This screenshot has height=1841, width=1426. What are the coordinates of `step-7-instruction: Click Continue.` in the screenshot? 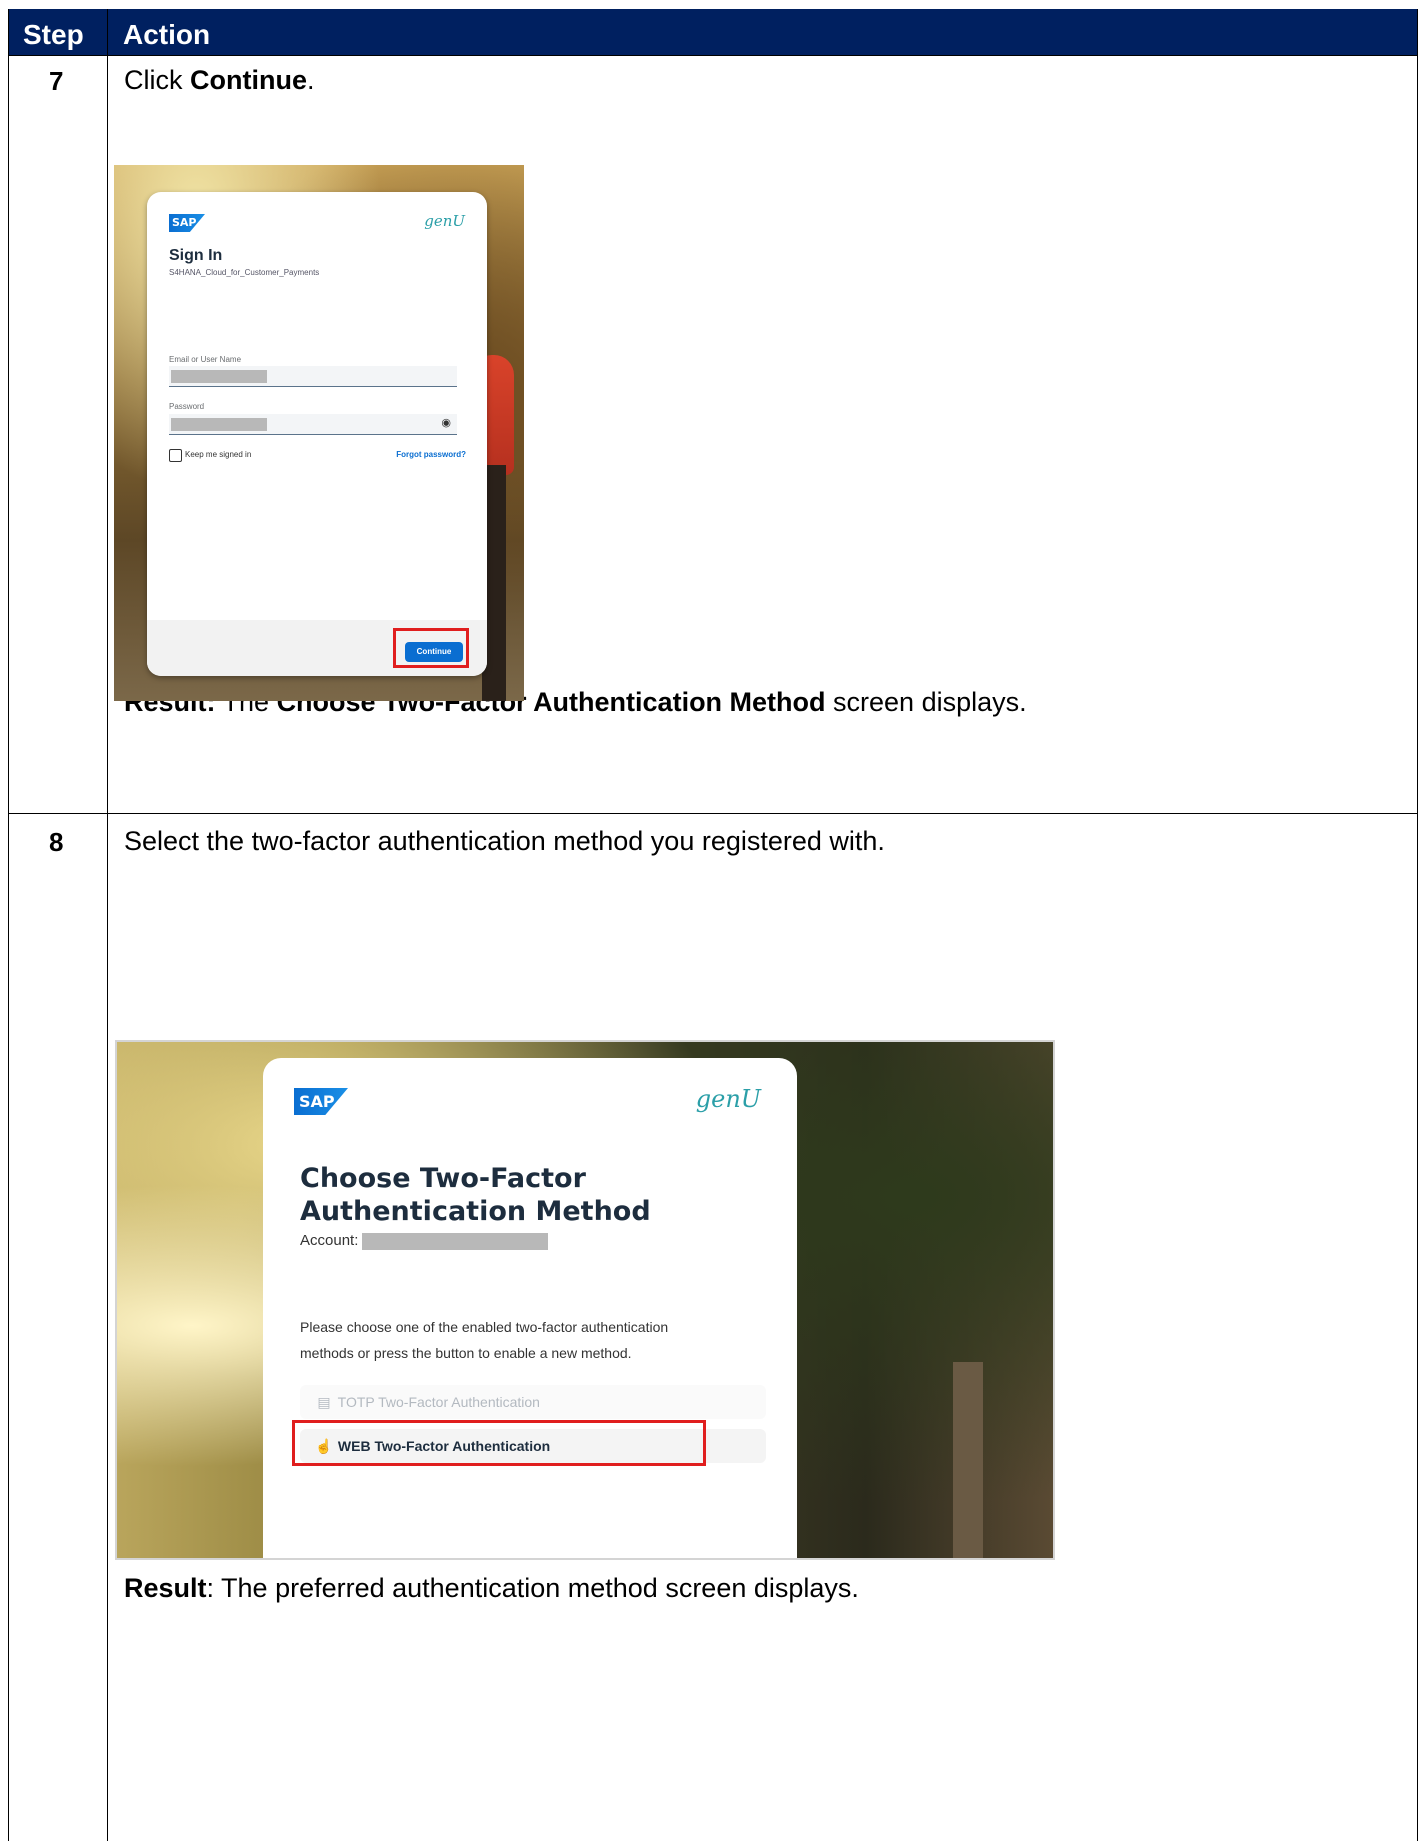 It's located at (219, 80).